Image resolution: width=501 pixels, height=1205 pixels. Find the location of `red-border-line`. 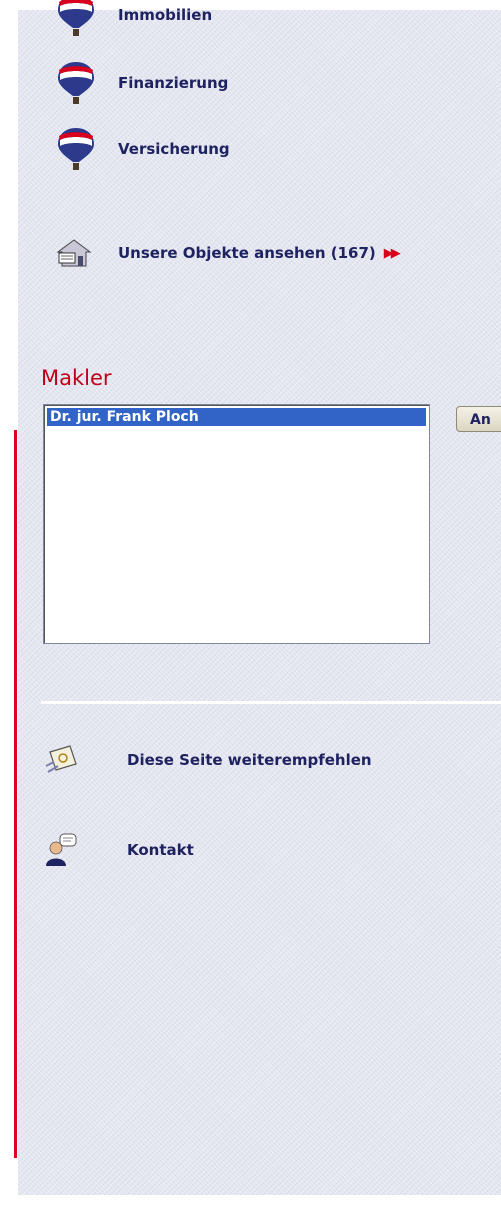

red-border-line is located at coordinates (15, 794).